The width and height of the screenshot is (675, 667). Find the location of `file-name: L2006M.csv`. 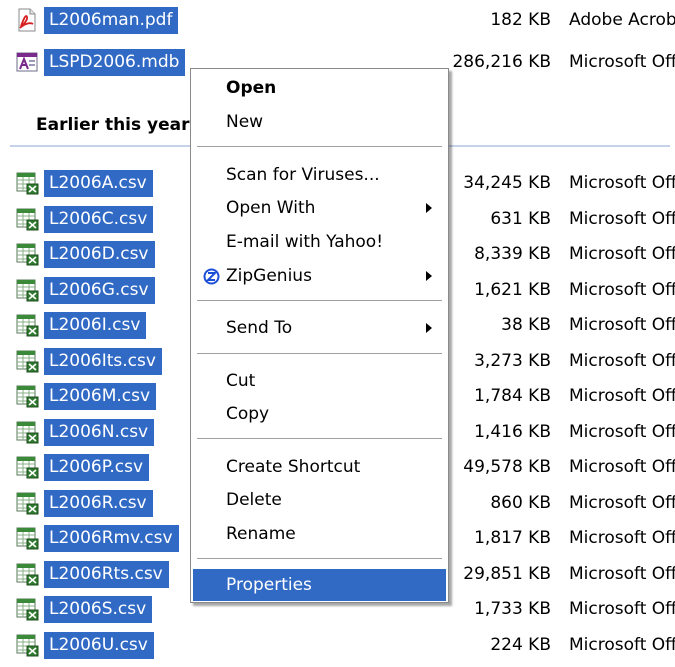

file-name: L2006M.csv is located at coordinates (100, 396).